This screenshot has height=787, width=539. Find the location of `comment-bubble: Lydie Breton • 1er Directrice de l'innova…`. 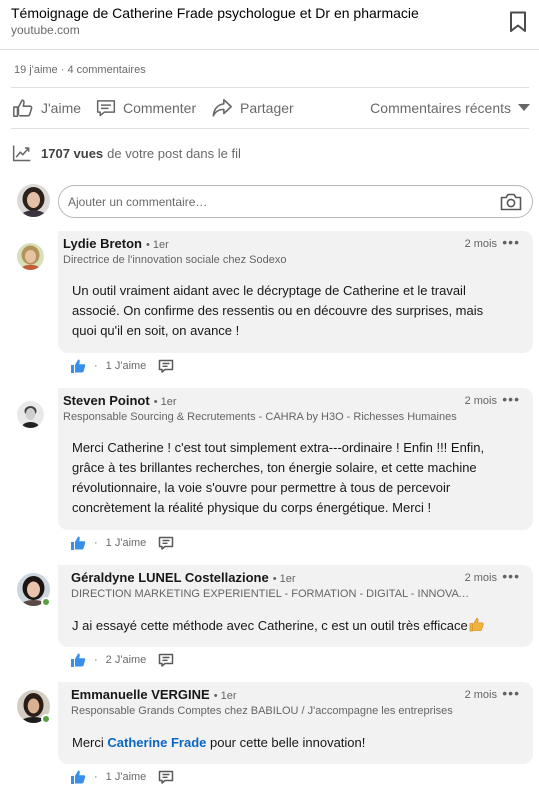

comment-bubble: Lydie Breton • 1er Directrice de l'innova… is located at coordinates (295, 292).